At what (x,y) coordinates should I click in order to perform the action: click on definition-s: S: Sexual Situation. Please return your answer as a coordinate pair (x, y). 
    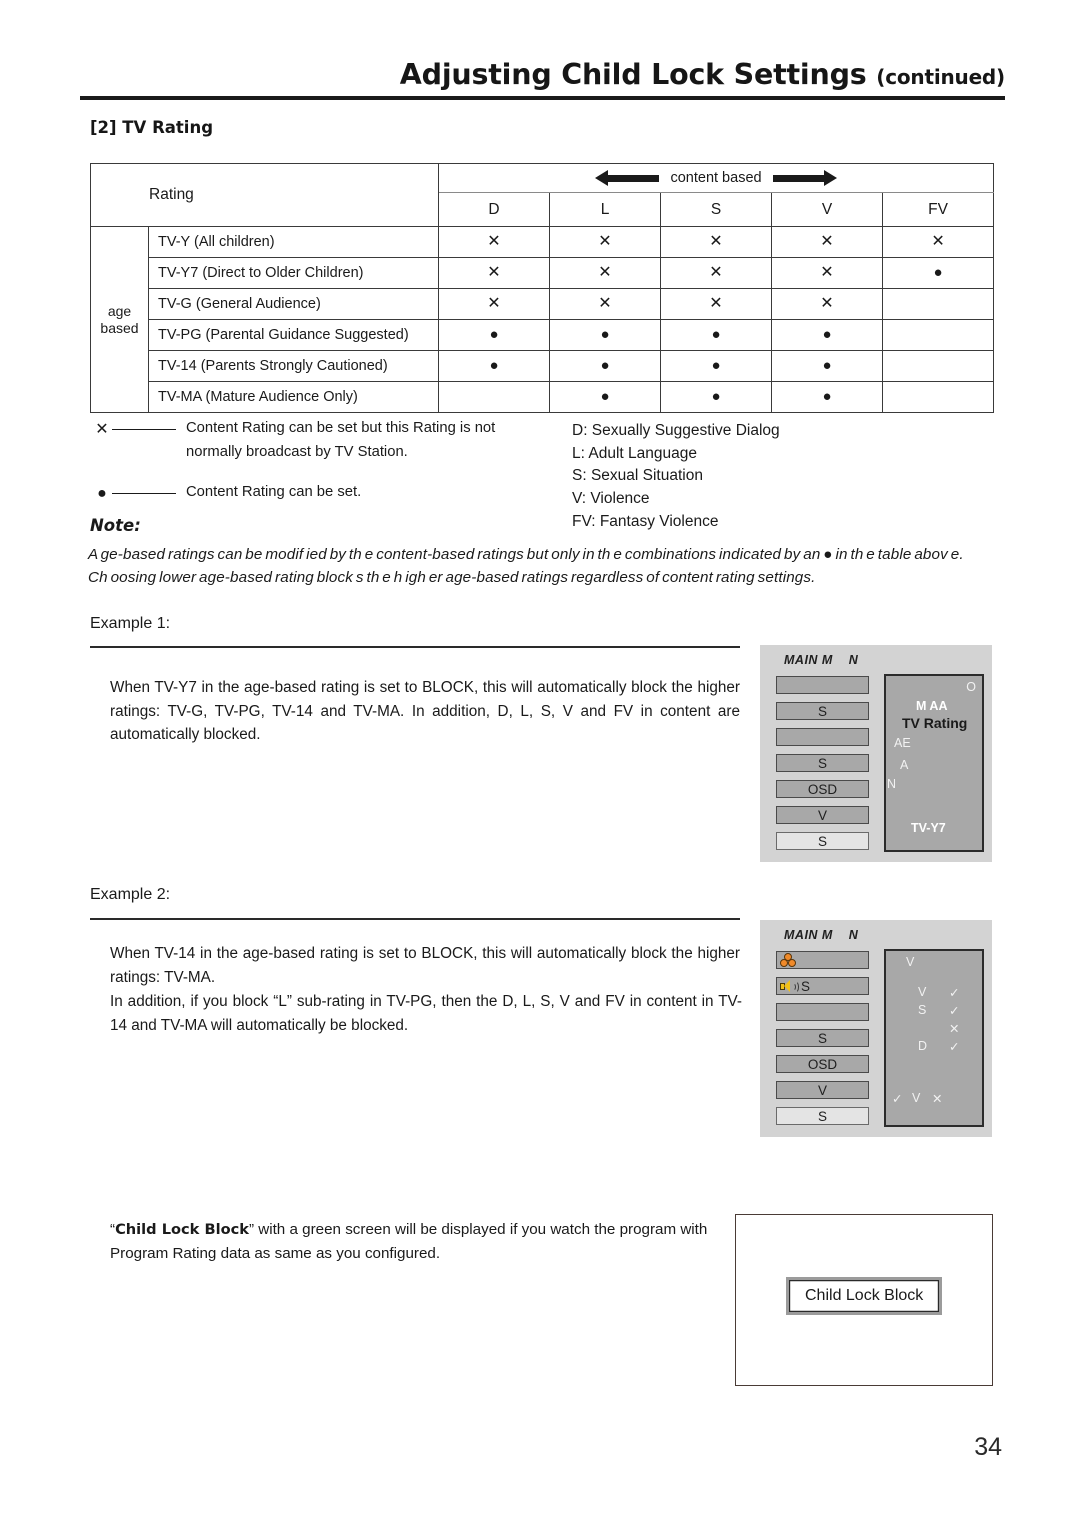
    Looking at the image, I should click on (637, 476).